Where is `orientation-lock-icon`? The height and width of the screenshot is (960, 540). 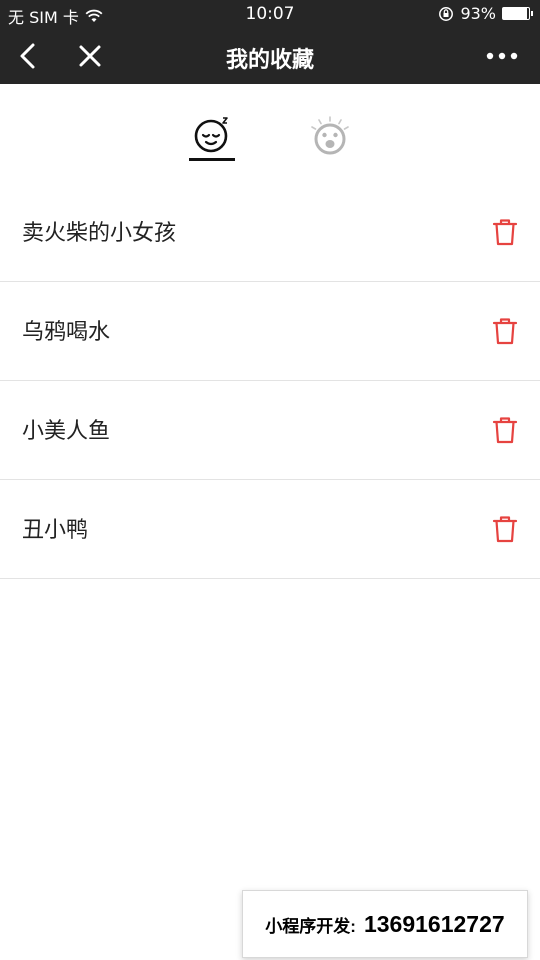 orientation-lock-icon is located at coordinates (446, 13).